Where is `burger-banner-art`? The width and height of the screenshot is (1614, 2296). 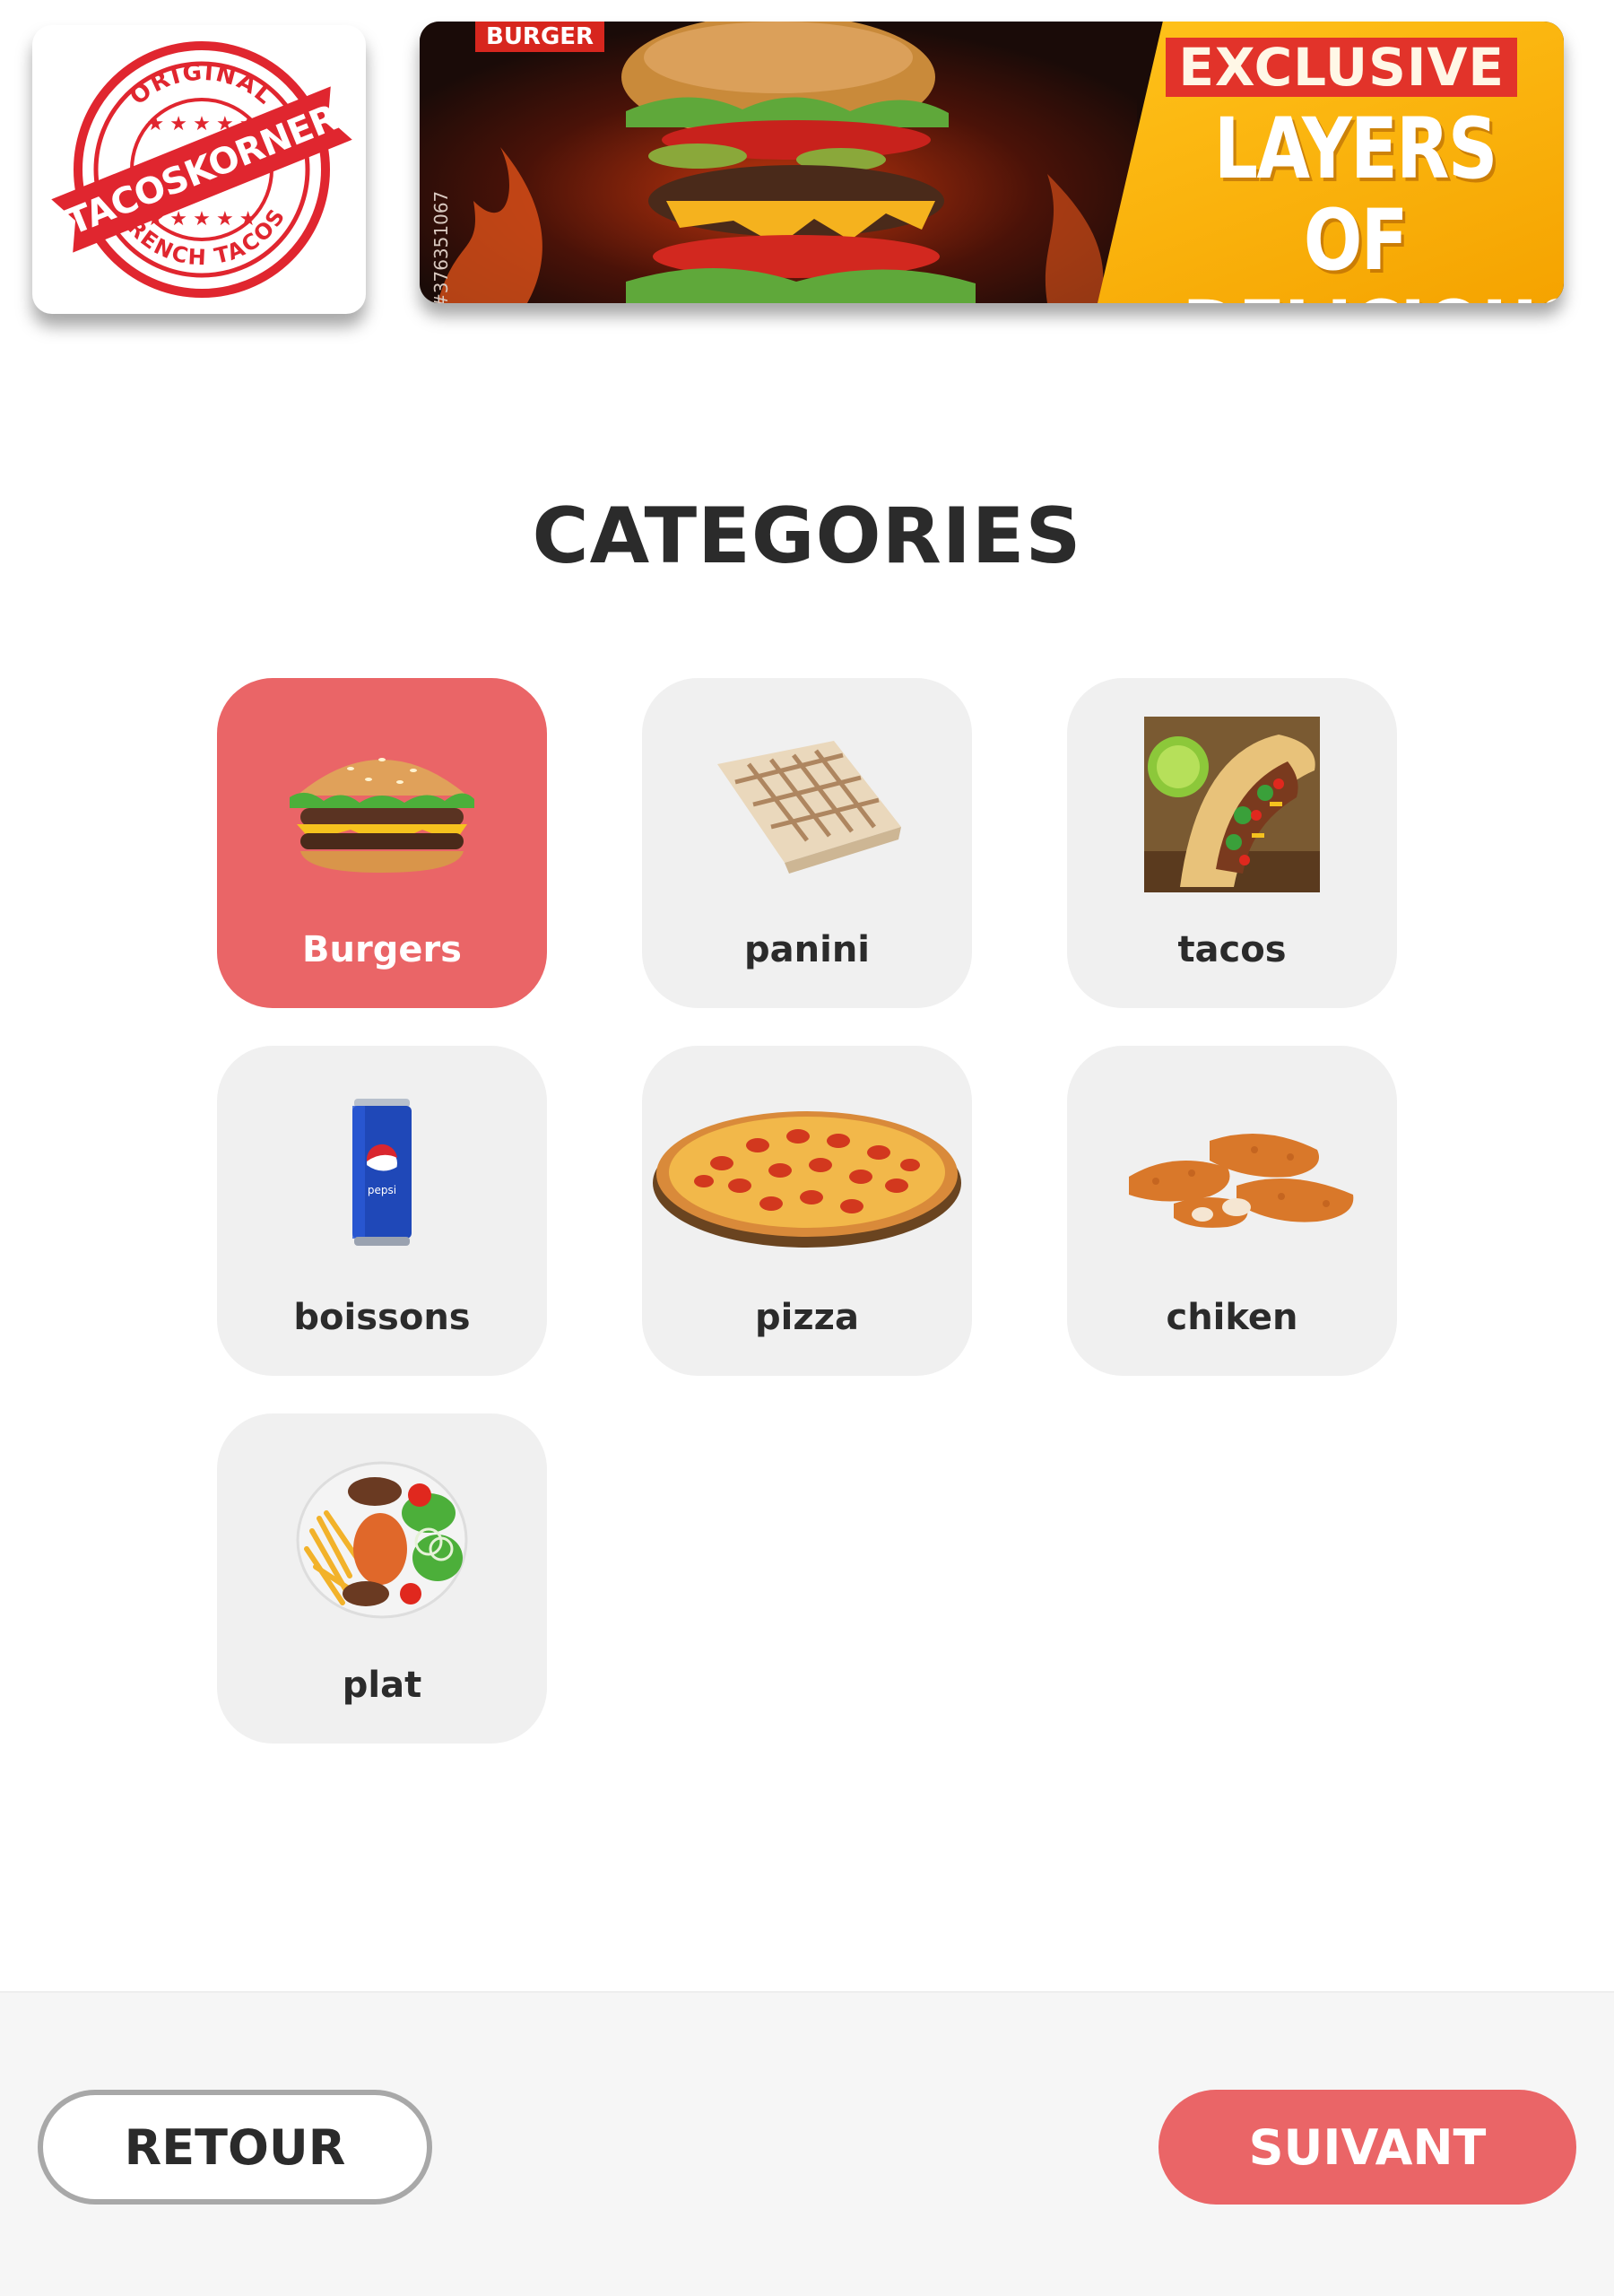
burger-banner-art is located at coordinates (778, 162).